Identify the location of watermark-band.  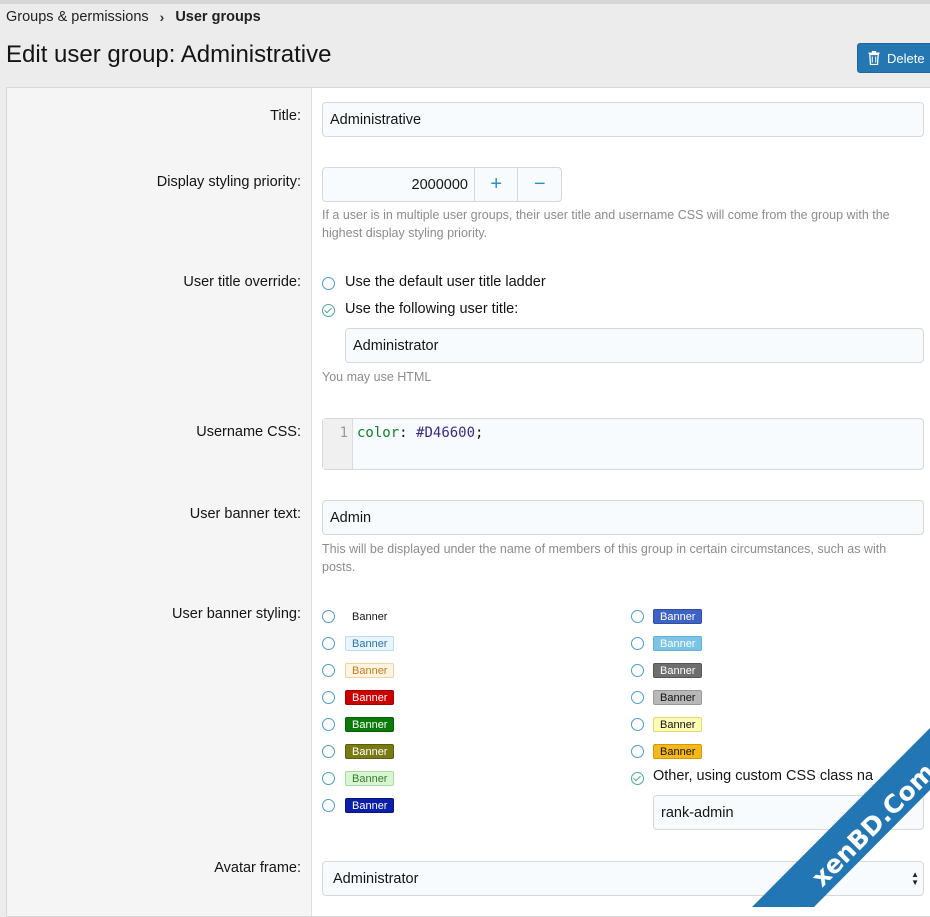
(841, 817).